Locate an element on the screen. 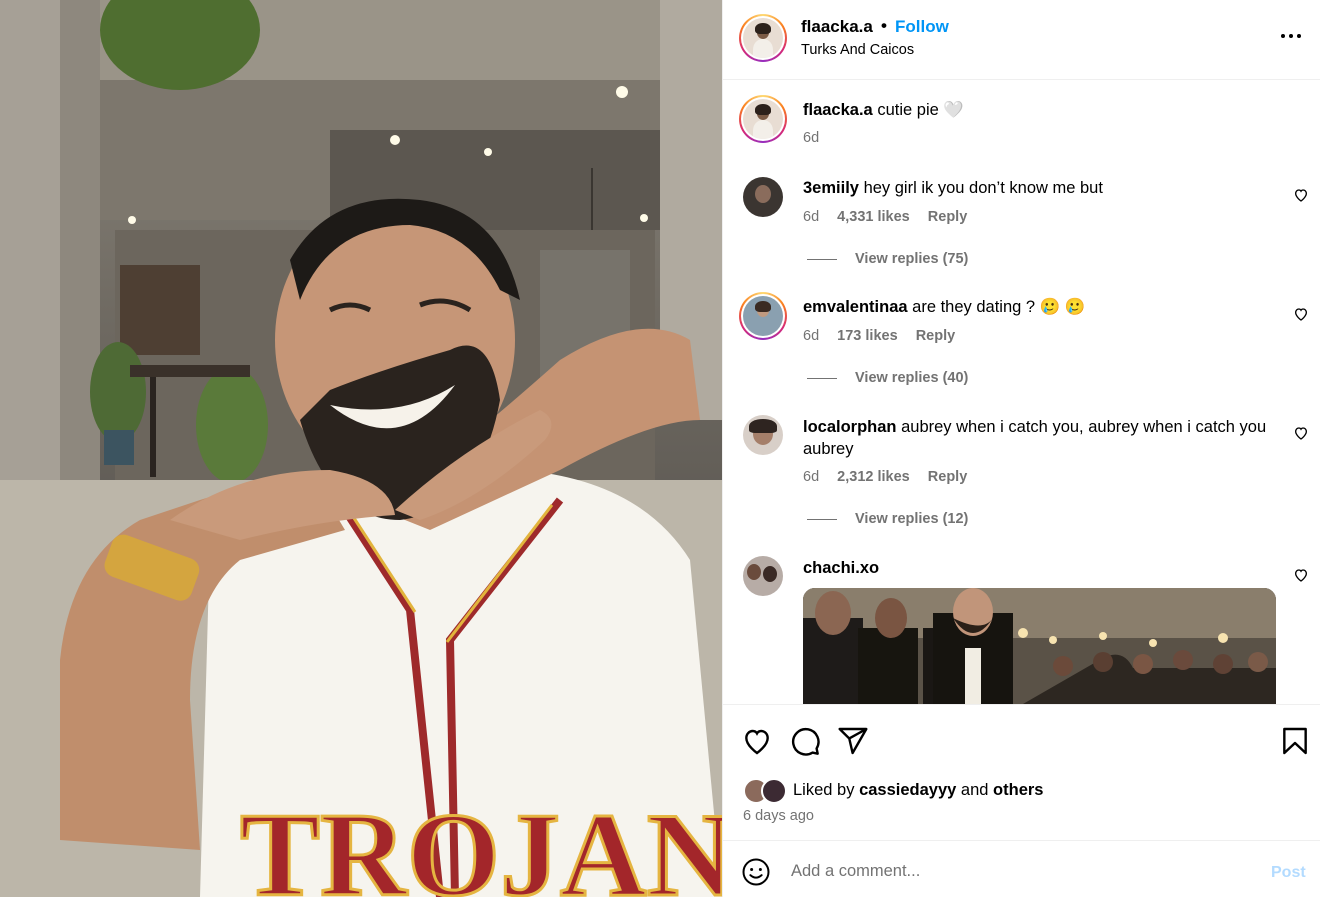  follow-button: Follow is located at coordinates (922, 27).